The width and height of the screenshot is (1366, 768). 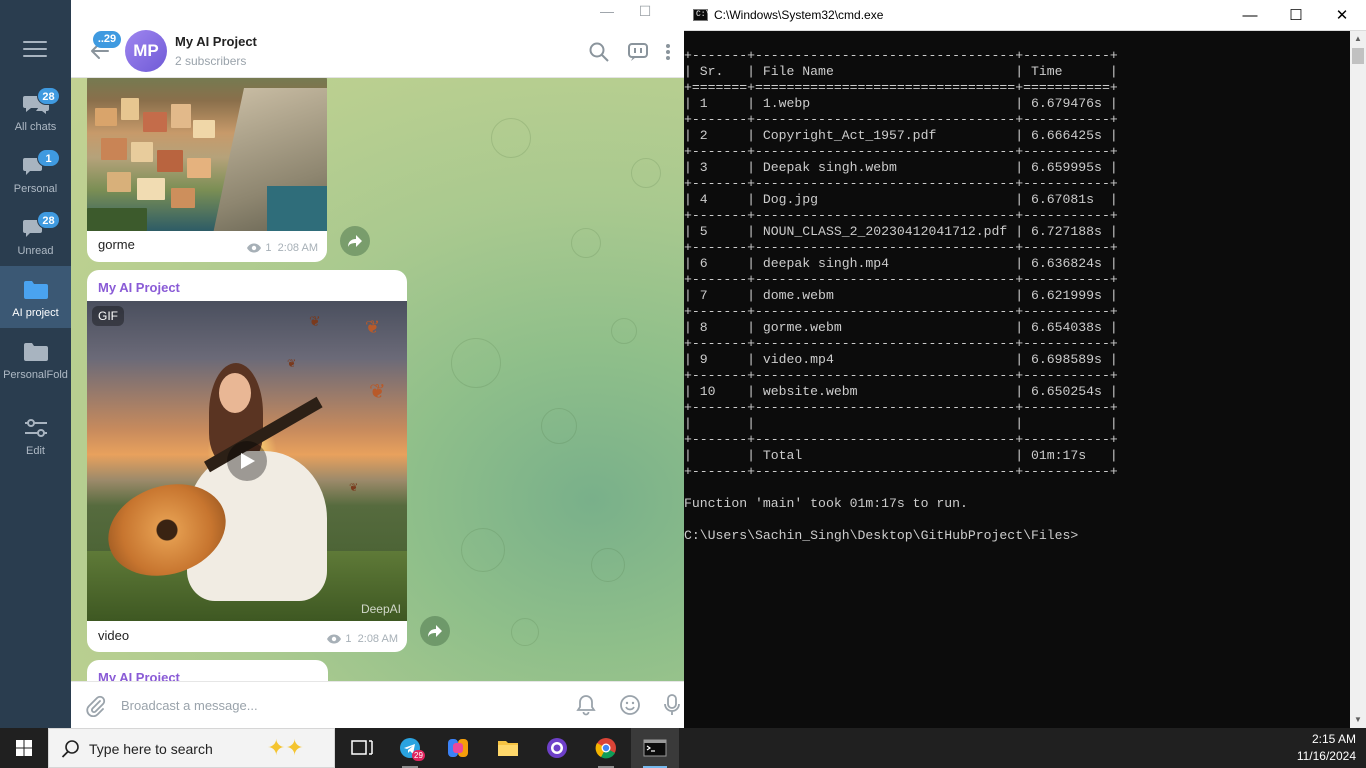 What do you see at coordinates (107, 39) in the screenshot?
I see `unread-badge: ..29` at bounding box center [107, 39].